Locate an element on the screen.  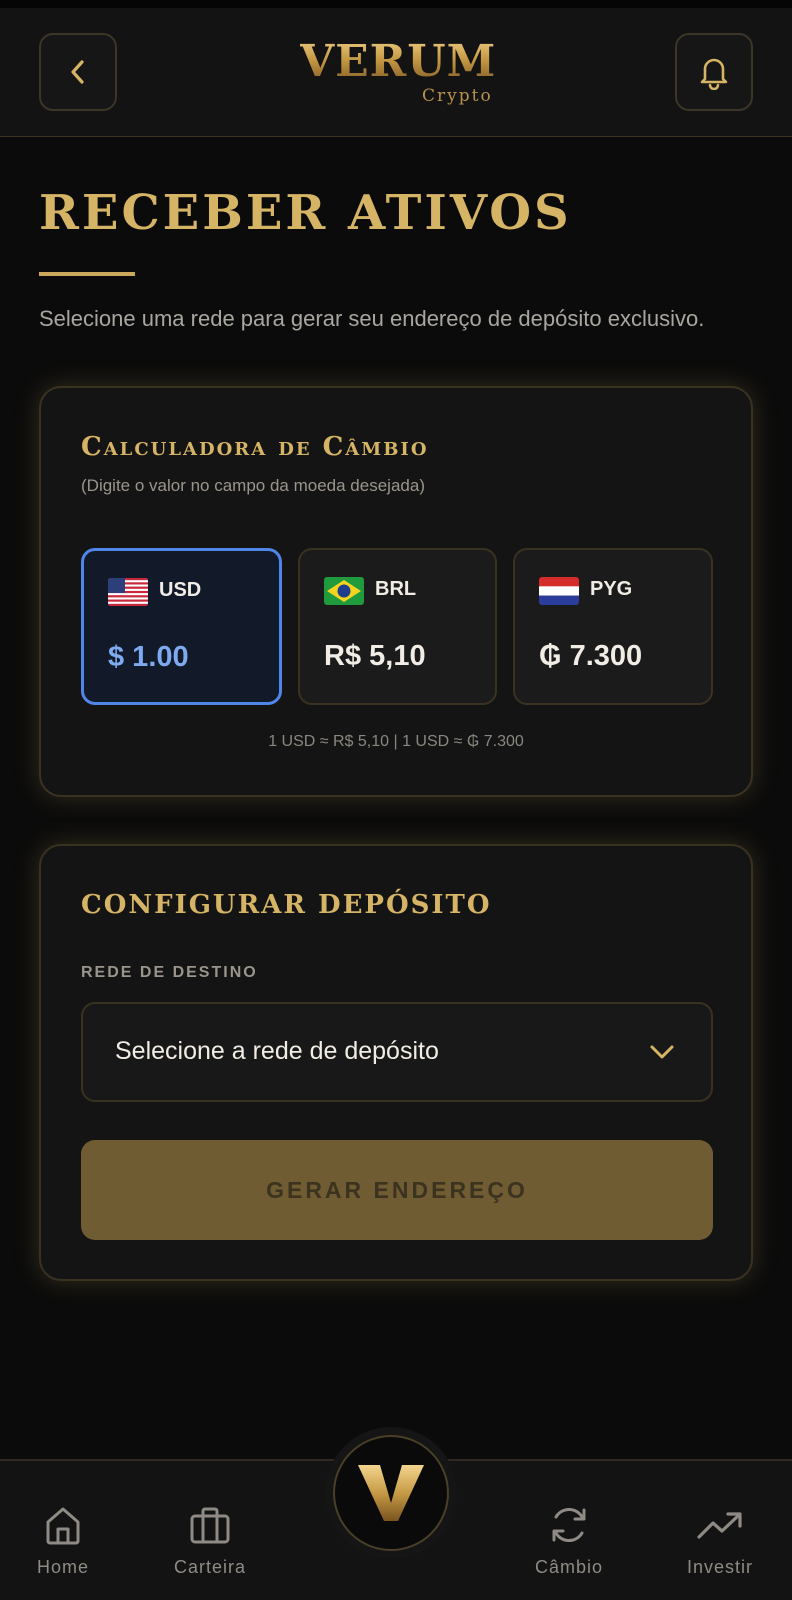
network-select: Selecione a rede de depósito is located at coordinates (397, 1052).